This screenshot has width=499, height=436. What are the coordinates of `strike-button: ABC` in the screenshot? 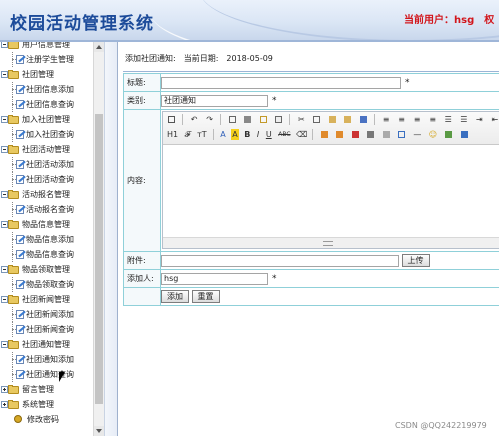 It's located at (284, 134).